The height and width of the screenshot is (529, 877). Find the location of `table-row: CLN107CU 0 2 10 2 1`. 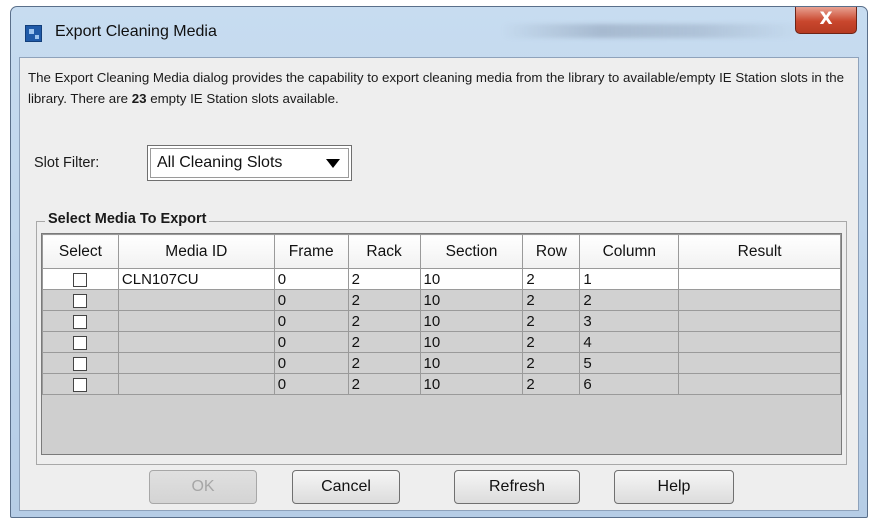

table-row: CLN107CU 0 2 10 2 1 is located at coordinates (441, 279).